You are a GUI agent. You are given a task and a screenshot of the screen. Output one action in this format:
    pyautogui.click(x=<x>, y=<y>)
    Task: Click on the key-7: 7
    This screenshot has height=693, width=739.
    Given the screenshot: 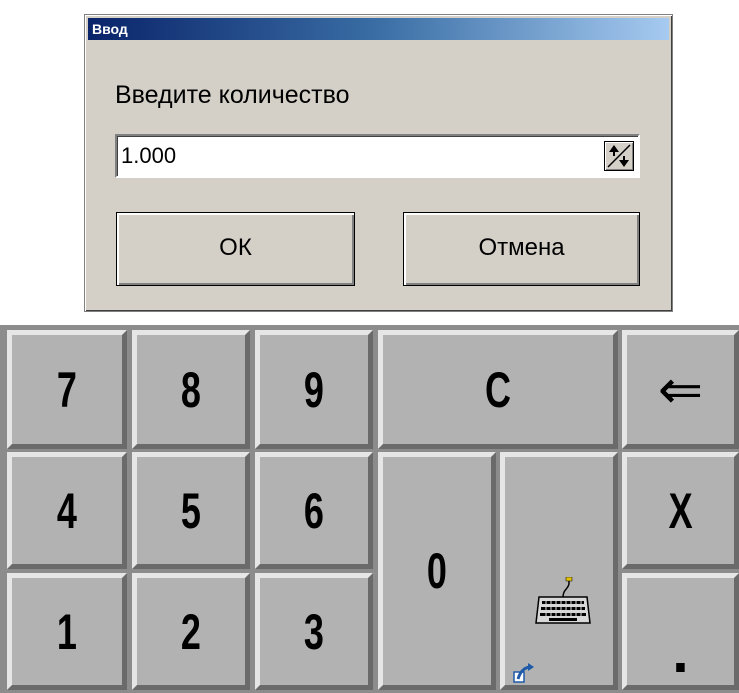 What is the action you would take?
    pyautogui.click(x=67, y=389)
    